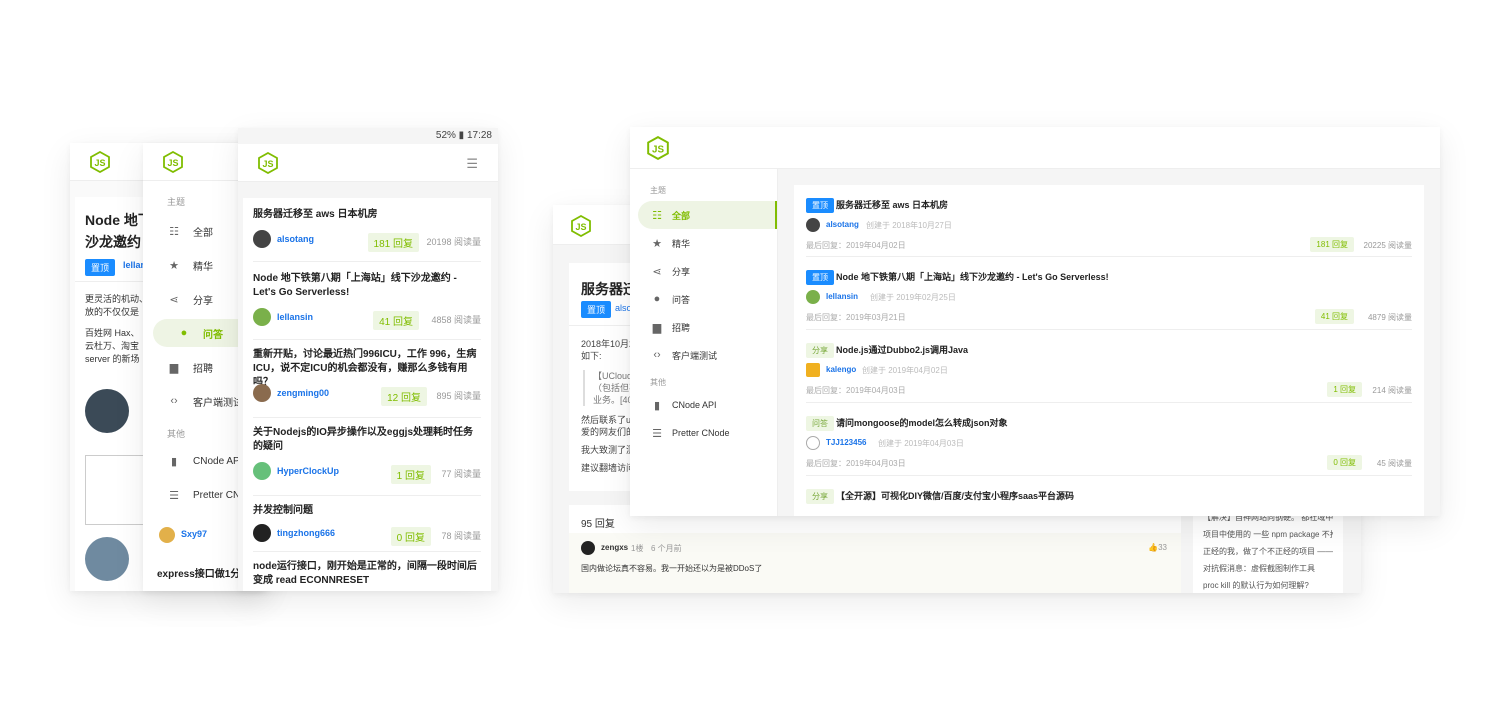 This screenshot has height=720, width=1500. What do you see at coordinates (703, 327) in the screenshot?
I see `sidebar-item-job: ▆ 招聘` at bounding box center [703, 327].